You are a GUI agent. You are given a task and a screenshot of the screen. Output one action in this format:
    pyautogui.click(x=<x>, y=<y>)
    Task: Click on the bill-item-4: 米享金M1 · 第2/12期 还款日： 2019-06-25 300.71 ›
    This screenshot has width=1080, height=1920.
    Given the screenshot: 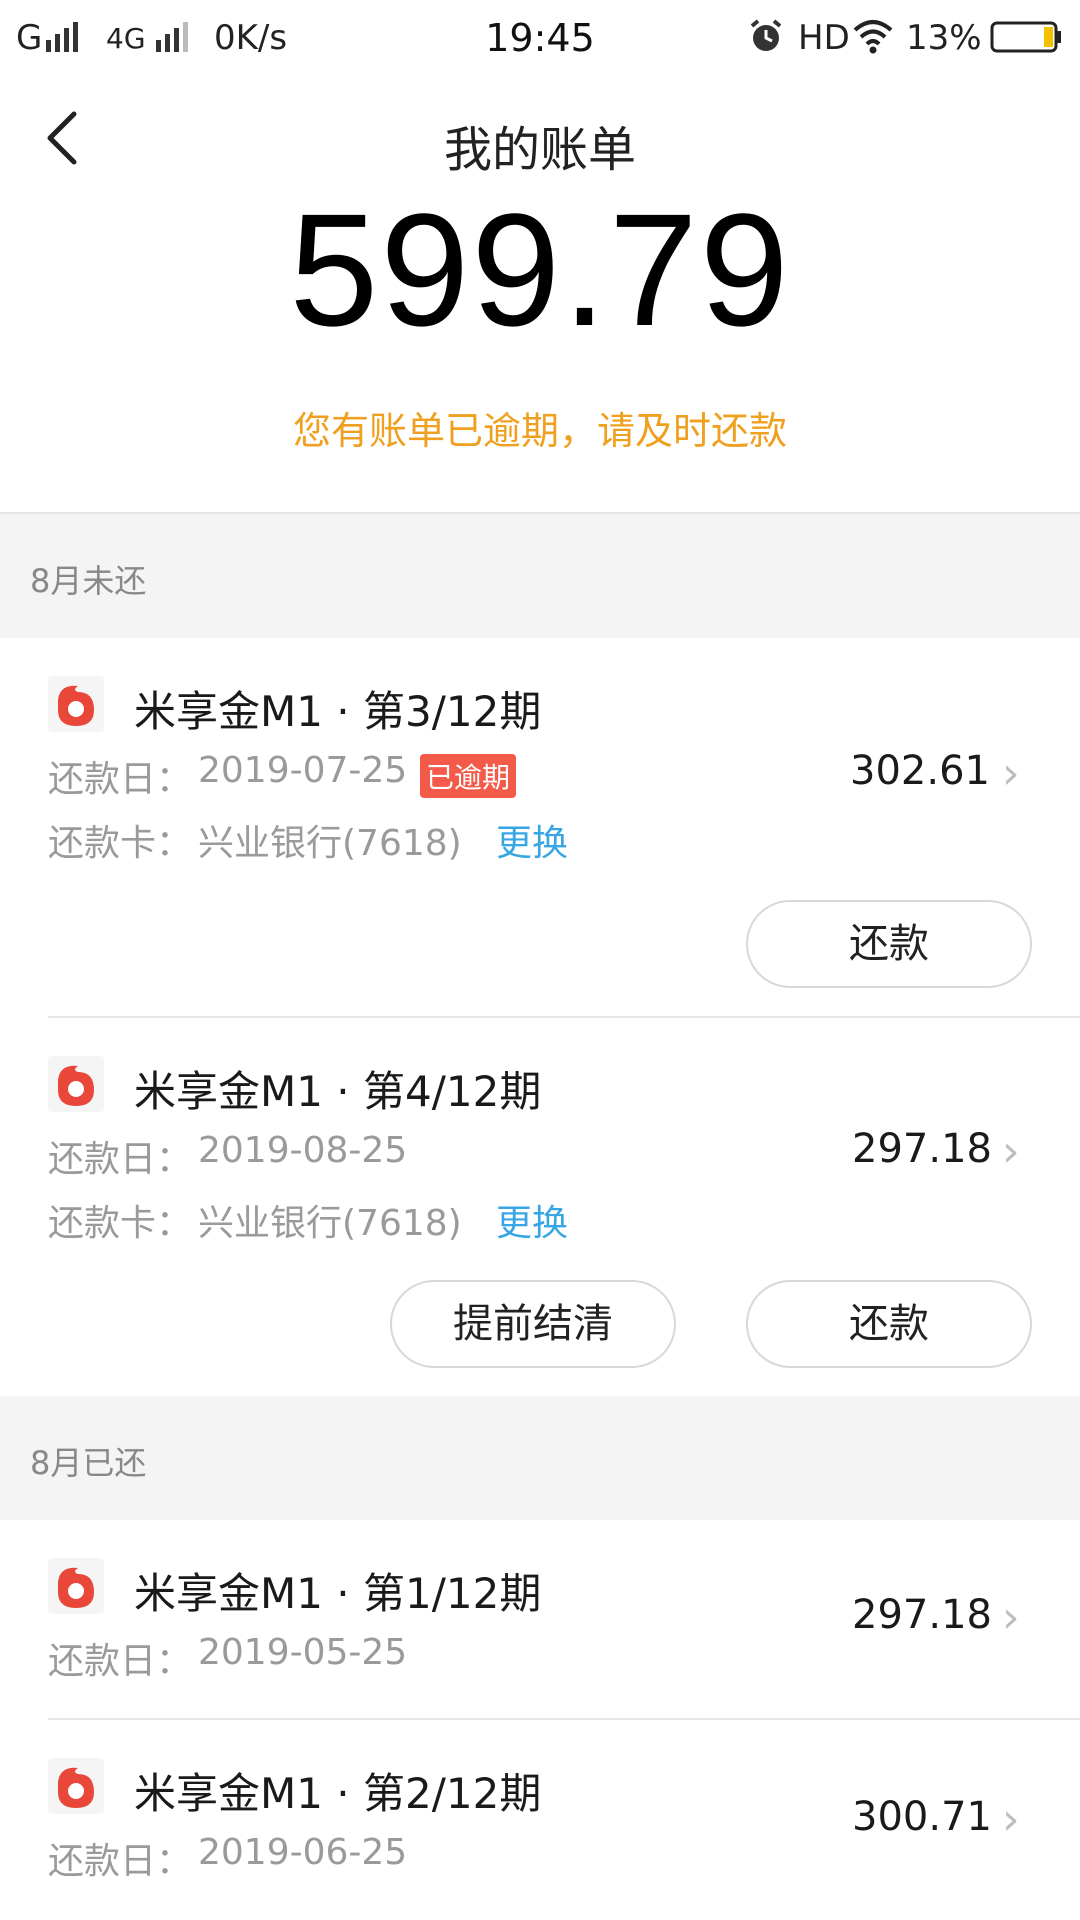 What is the action you would take?
    pyautogui.click(x=540, y=1820)
    